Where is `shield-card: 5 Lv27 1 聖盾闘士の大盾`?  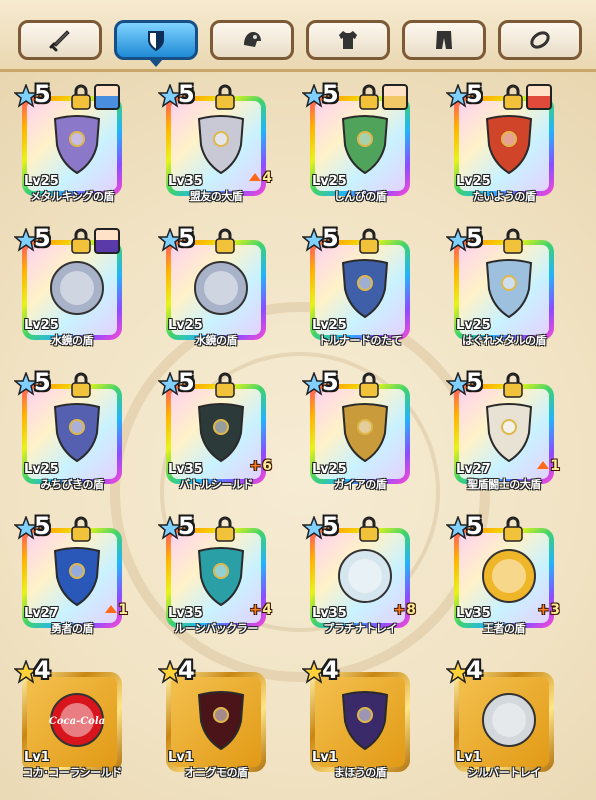 shield-card: 5 Lv27 1 聖盾闘士の大盾 is located at coordinates (503, 430).